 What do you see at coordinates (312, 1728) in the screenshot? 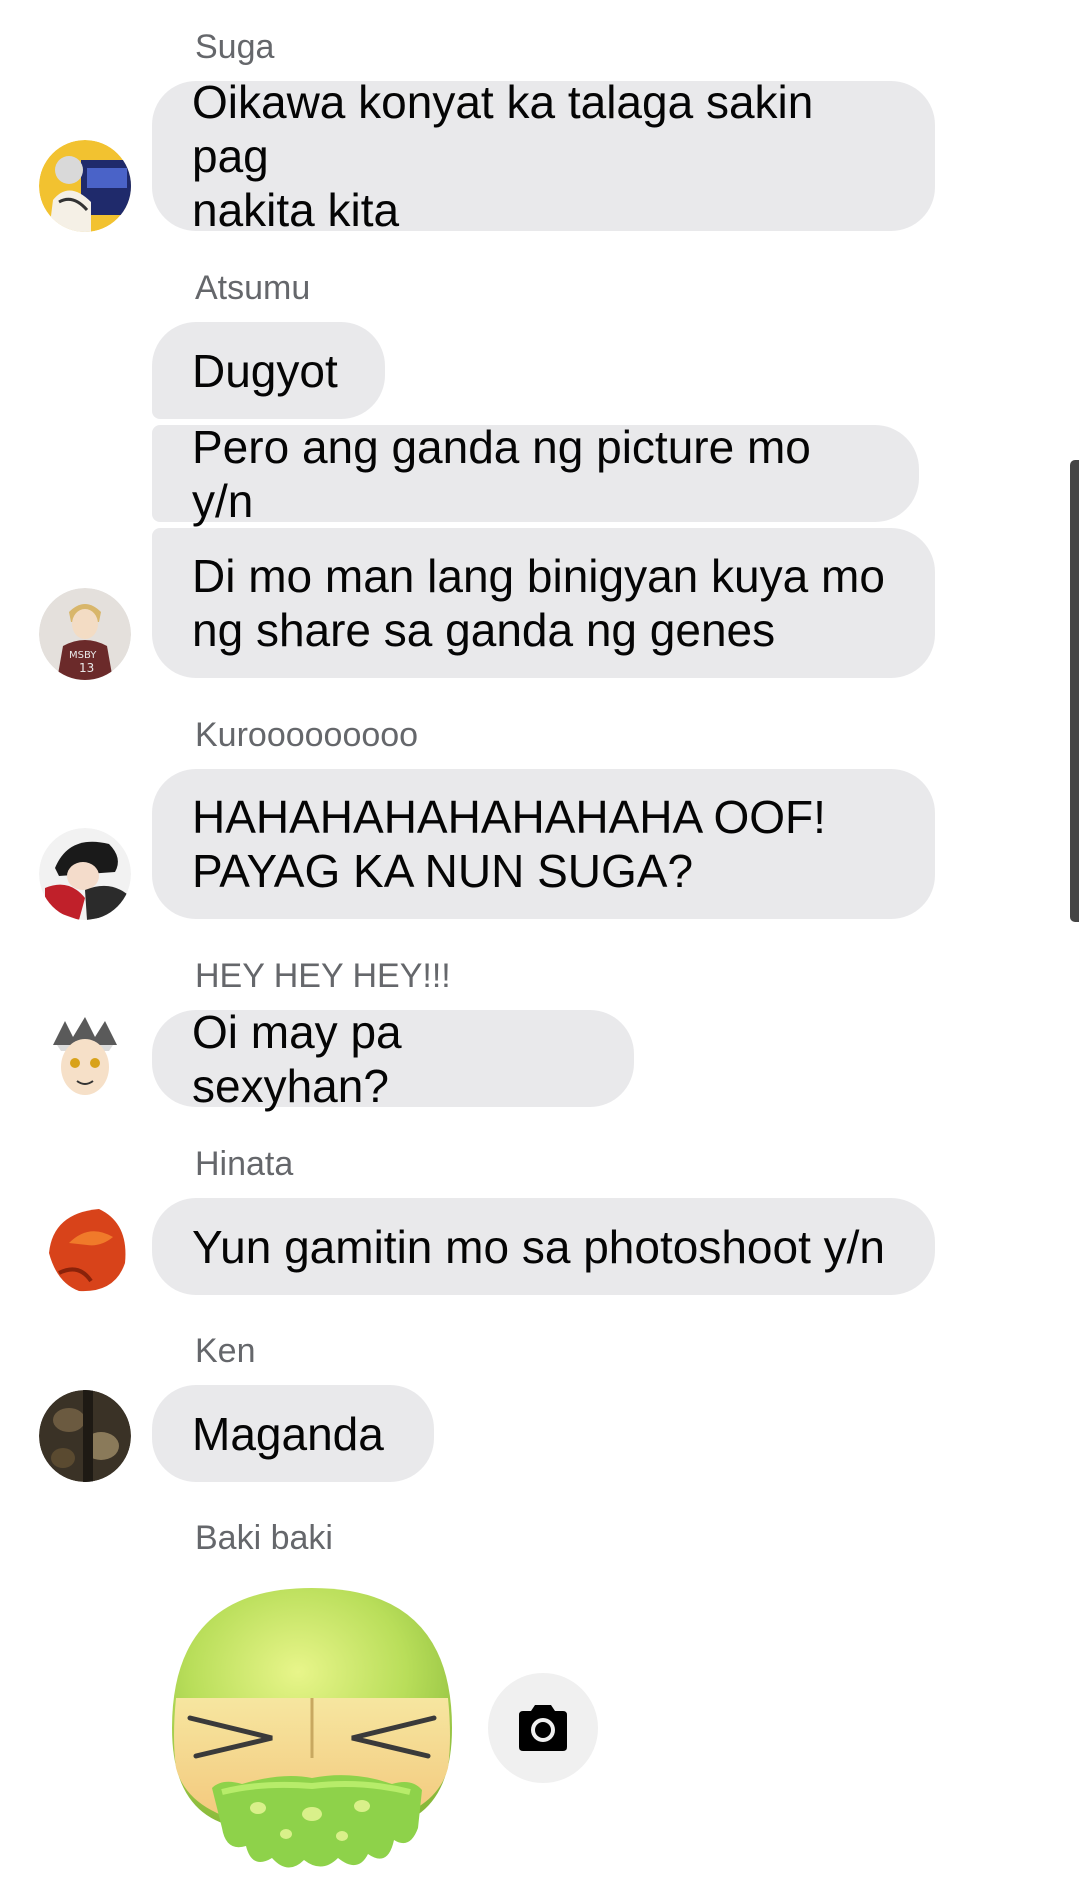
I see `vomiting-face-sticker` at bounding box center [312, 1728].